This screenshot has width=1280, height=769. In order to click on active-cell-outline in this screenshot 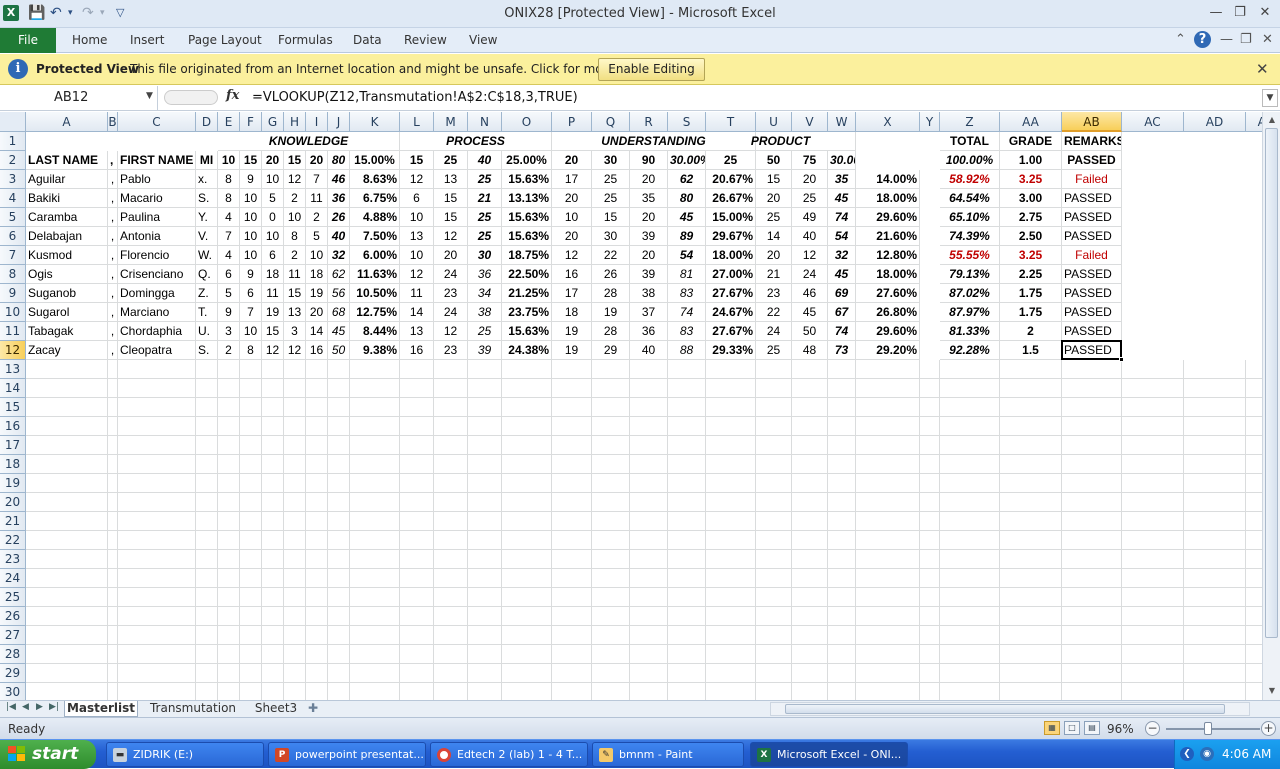, I will do `click(1091, 350)`.